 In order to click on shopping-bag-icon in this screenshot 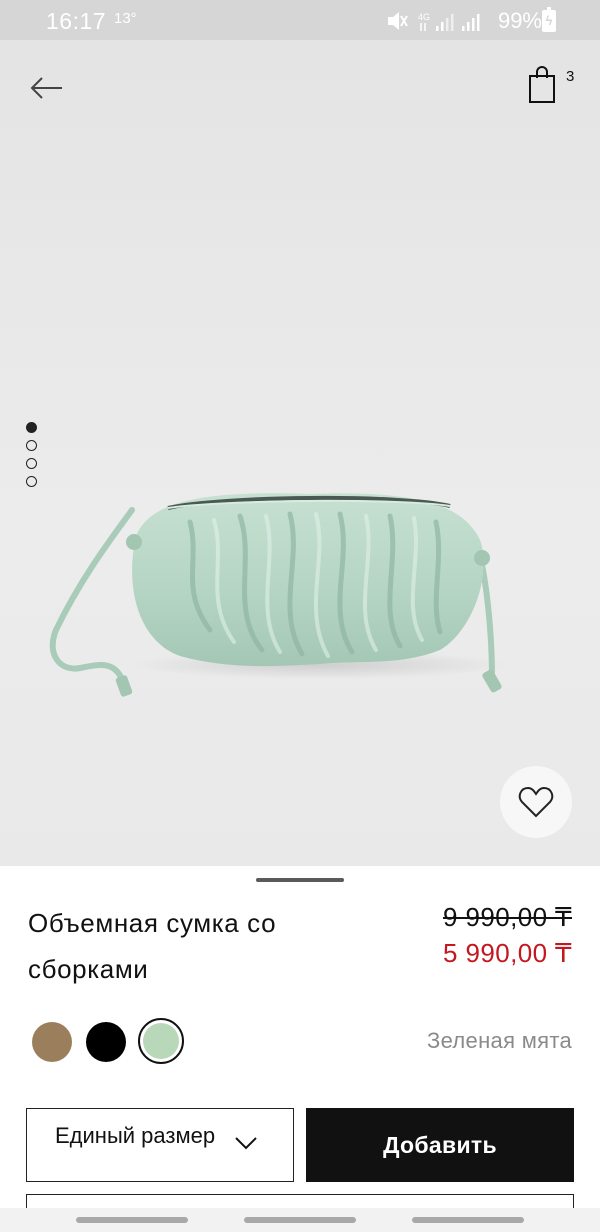, I will do `click(542, 84)`.